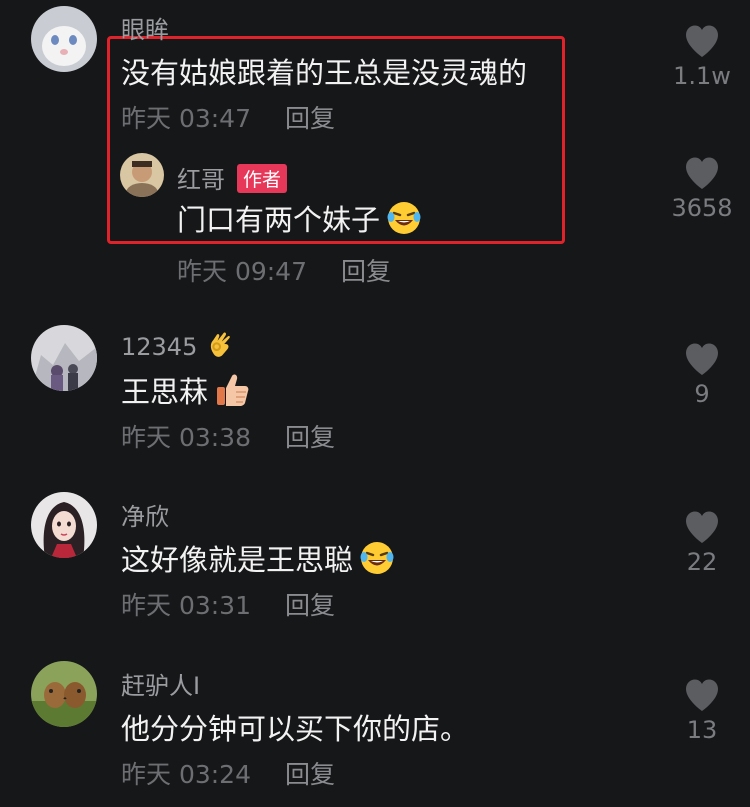 The width and height of the screenshot is (750, 807). What do you see at coordinates (201, 180) in the screenshot?
I see `reply-username: 红哥` at bounding box center [201, 180].